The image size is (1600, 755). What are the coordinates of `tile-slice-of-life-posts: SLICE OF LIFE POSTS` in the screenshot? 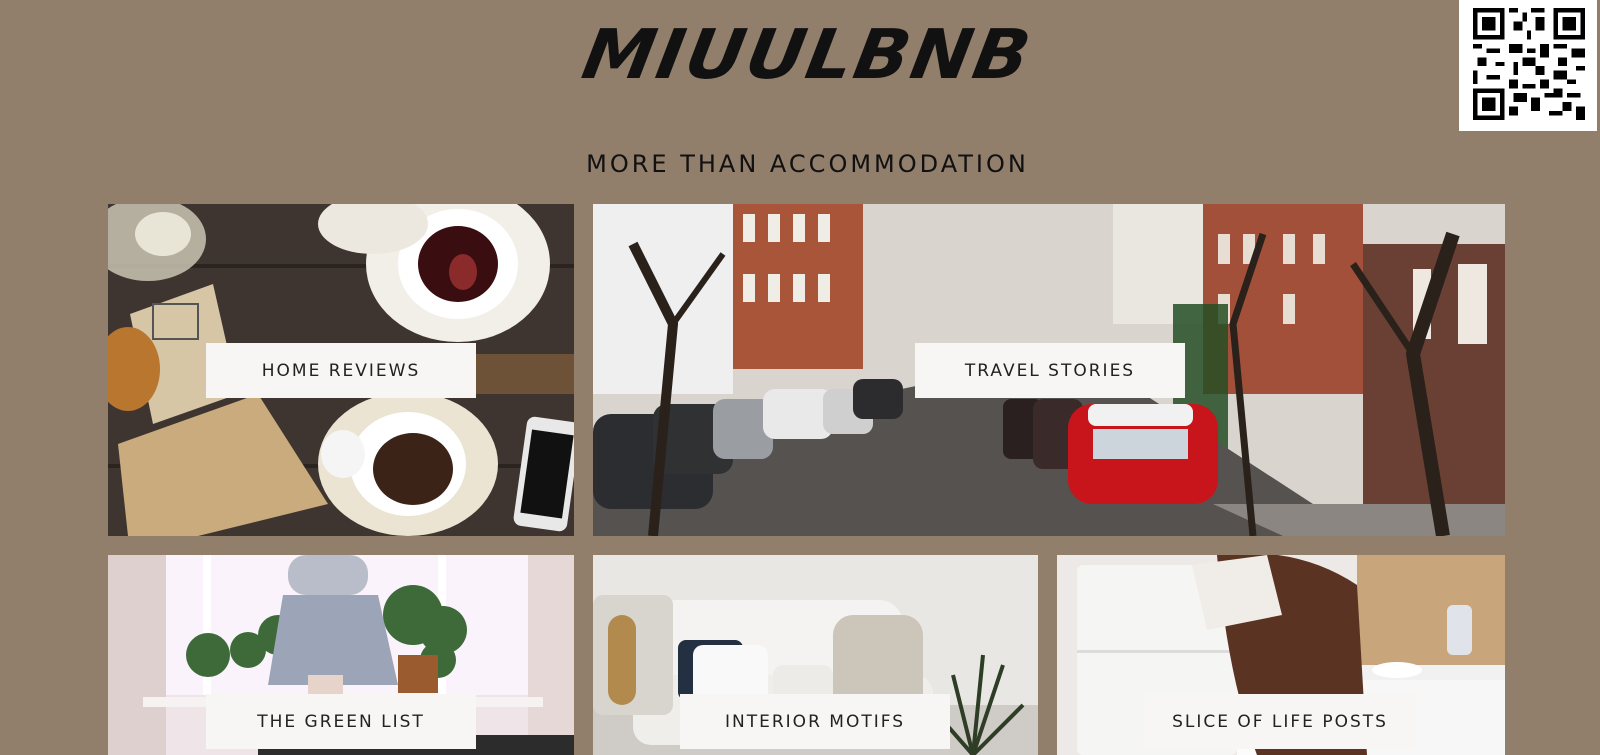 It's located at (1281, 655).